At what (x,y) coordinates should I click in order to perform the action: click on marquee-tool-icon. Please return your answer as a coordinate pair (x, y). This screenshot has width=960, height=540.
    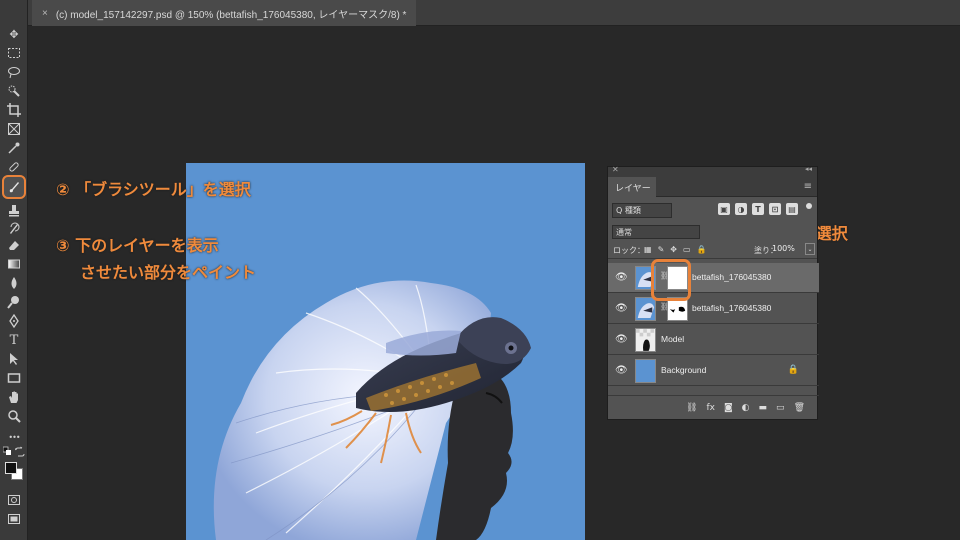
    Looking at the image, I should click on (14, 53).